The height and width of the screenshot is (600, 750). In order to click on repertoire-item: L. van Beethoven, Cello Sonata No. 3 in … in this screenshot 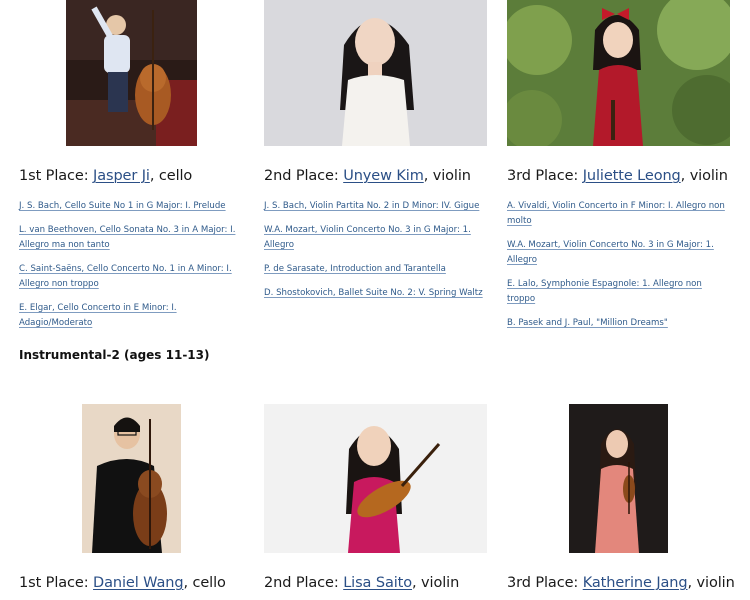, I will do `click(134, 238)`.